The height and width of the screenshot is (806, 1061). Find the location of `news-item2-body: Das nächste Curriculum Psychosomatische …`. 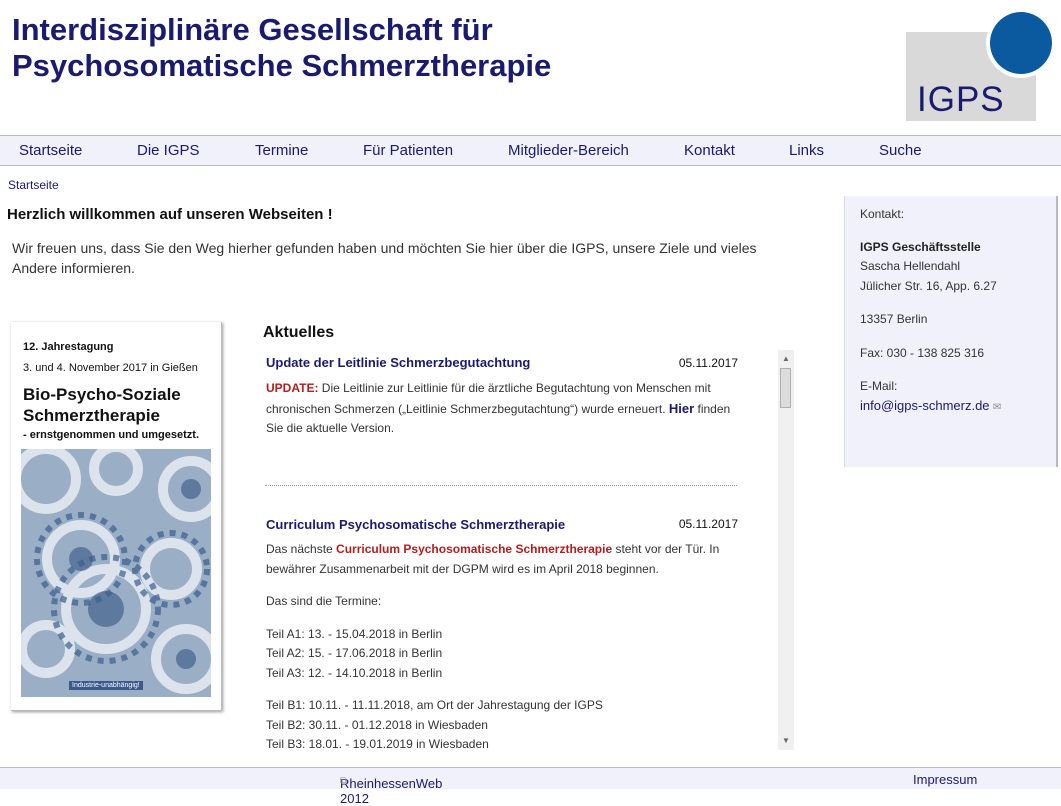

news-item2-body: Das nächste Curriculum Psychosomatische … is located at coordinates (501, 645).